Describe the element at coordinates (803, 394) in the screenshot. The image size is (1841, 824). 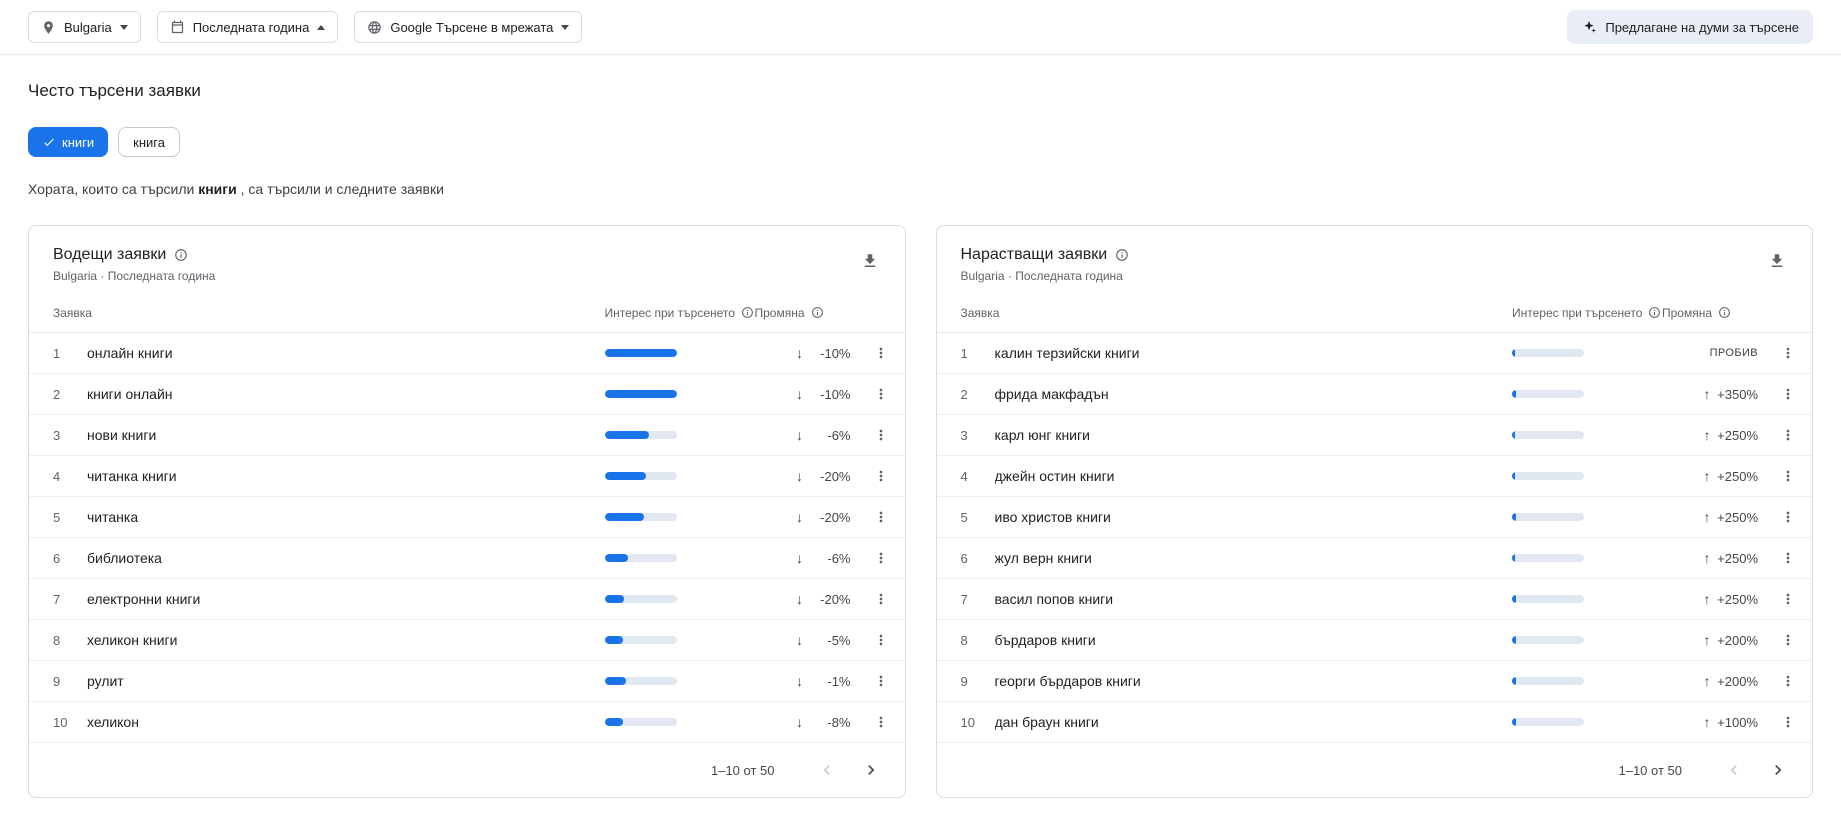
I see `change-cell: ↓ -10%` at that location.